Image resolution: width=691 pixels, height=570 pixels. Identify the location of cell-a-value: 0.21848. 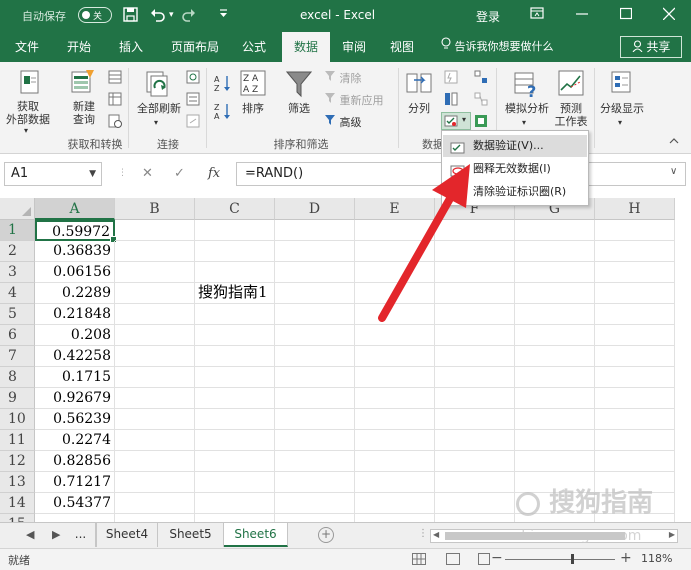
(75, 314).